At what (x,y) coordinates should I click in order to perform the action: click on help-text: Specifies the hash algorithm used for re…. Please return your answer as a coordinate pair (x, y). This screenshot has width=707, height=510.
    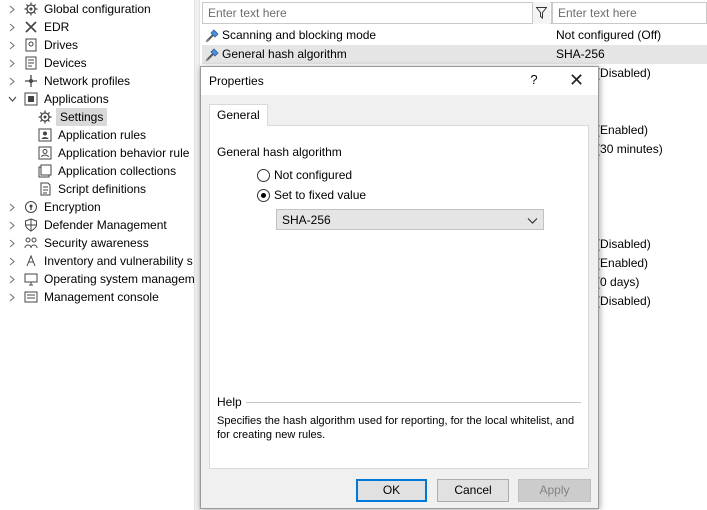
    Looking at the image, I should click on (396, 428).